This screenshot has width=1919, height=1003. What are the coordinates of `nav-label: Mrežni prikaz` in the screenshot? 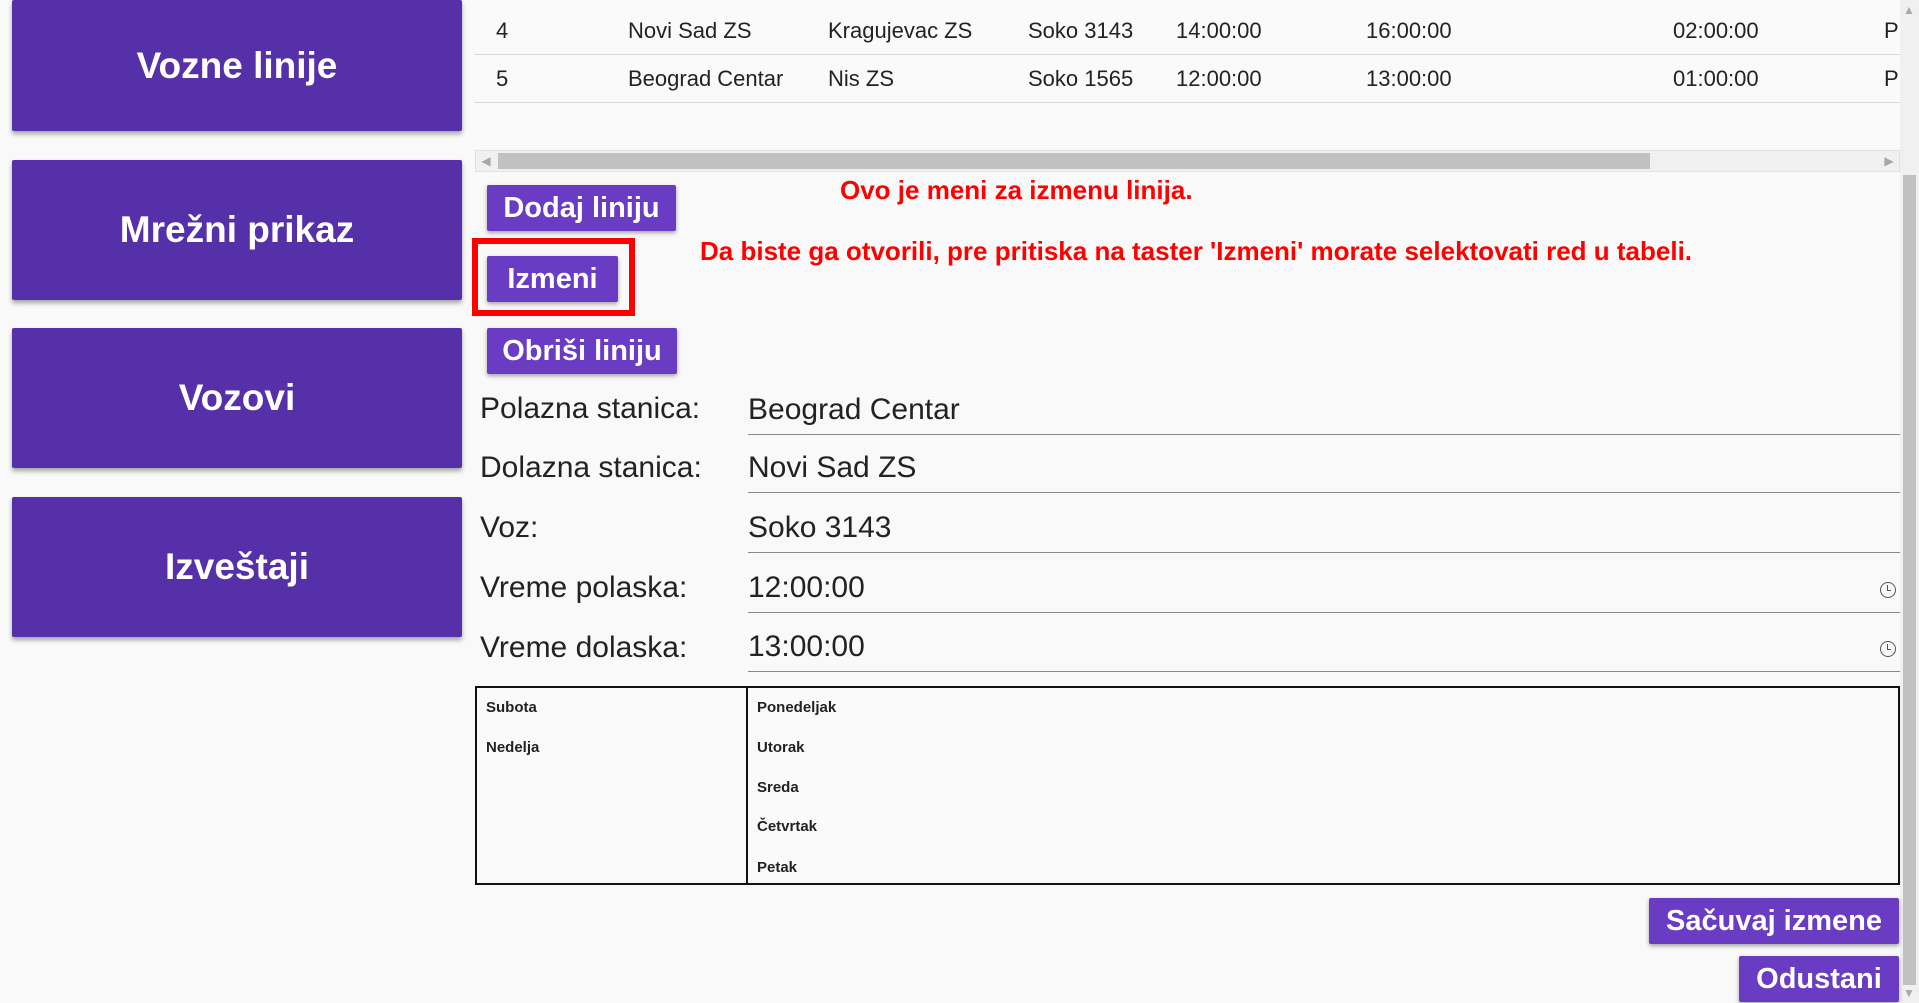 It's located at (237, 229).